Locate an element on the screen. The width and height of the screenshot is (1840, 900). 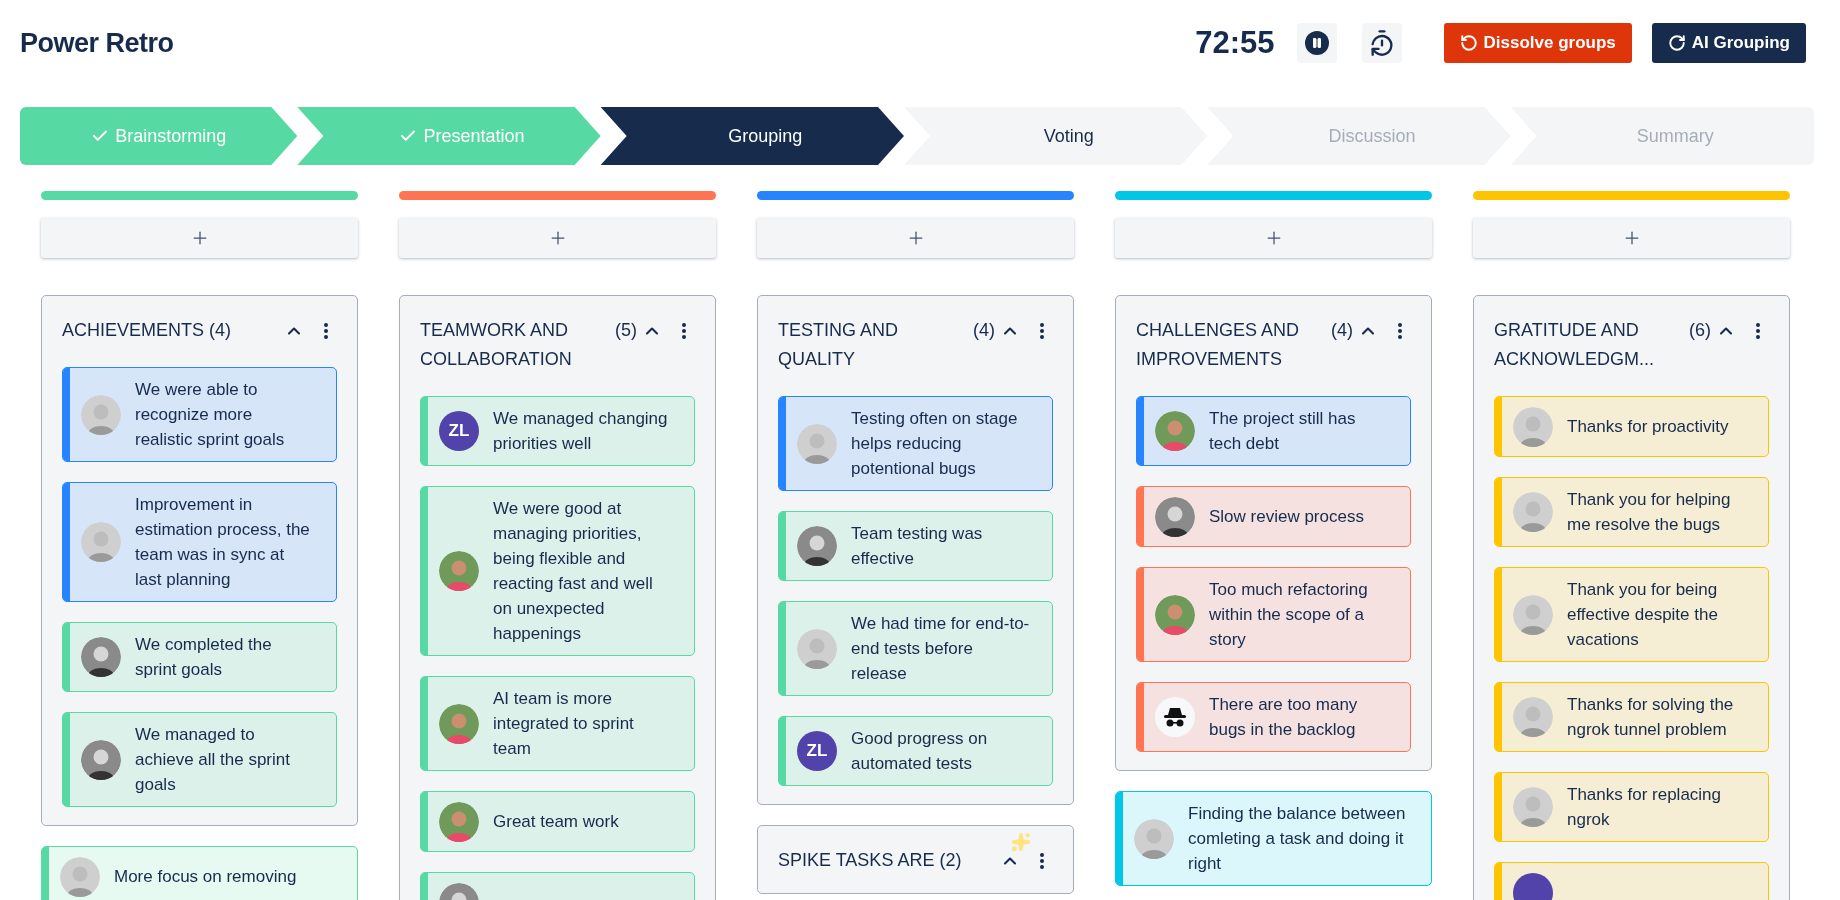
ai-grouping-button: AI Grouping is located at coordinates (1728, 43).